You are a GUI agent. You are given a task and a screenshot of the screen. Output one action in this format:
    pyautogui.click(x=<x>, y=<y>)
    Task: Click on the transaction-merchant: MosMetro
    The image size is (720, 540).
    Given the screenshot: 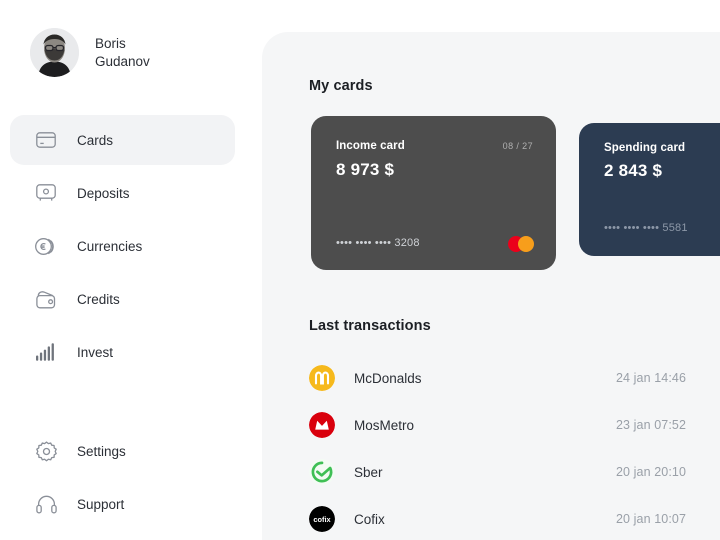 What is the action you would take?
    pyautogui.click(x=384, y=425)
    